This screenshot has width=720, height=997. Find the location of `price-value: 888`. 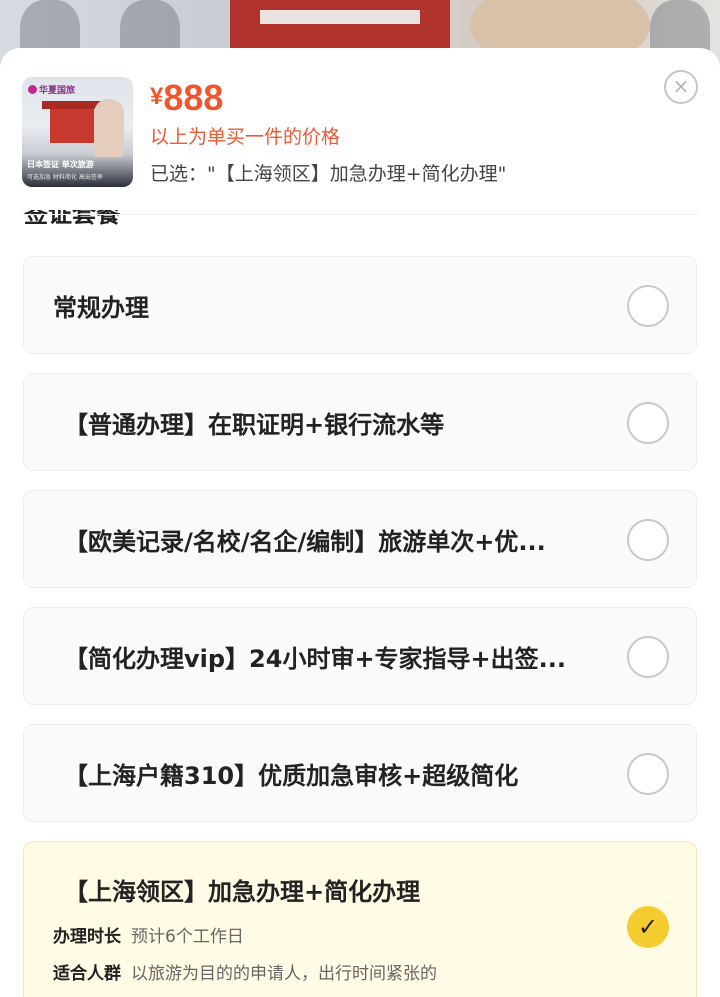

price-value: 888 is located at coordinates (193, 97).